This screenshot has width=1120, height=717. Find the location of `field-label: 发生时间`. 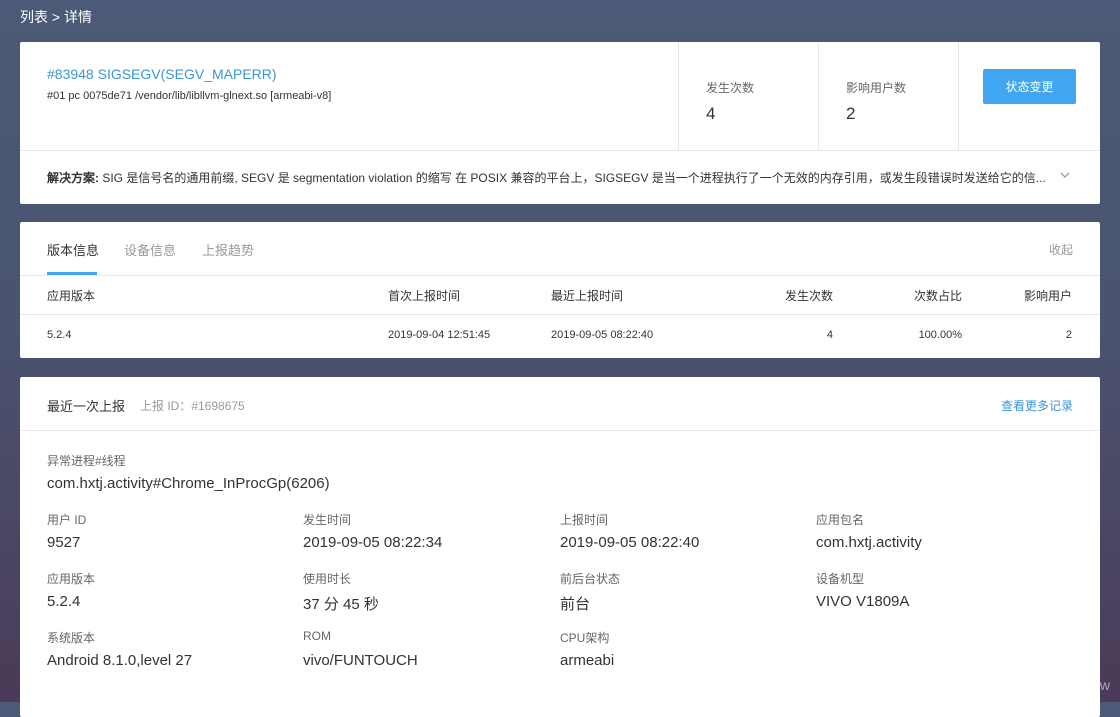

field-label: 发生时间 is located at coordinates (327, 520).